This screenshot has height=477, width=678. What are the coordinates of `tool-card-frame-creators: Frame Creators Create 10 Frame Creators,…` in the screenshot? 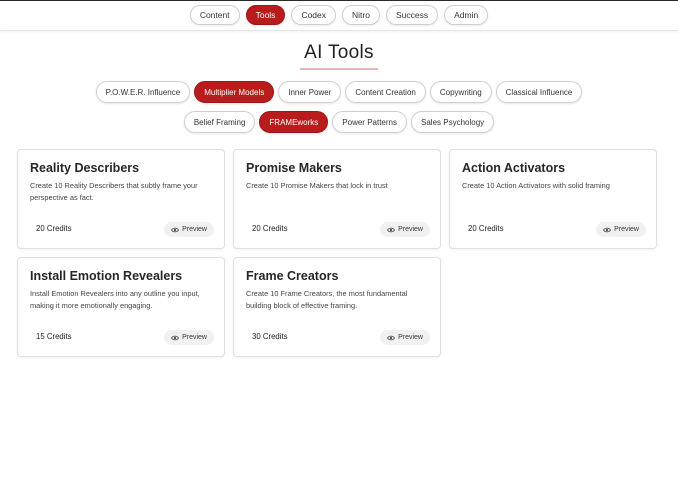 It's located at (337, 307).